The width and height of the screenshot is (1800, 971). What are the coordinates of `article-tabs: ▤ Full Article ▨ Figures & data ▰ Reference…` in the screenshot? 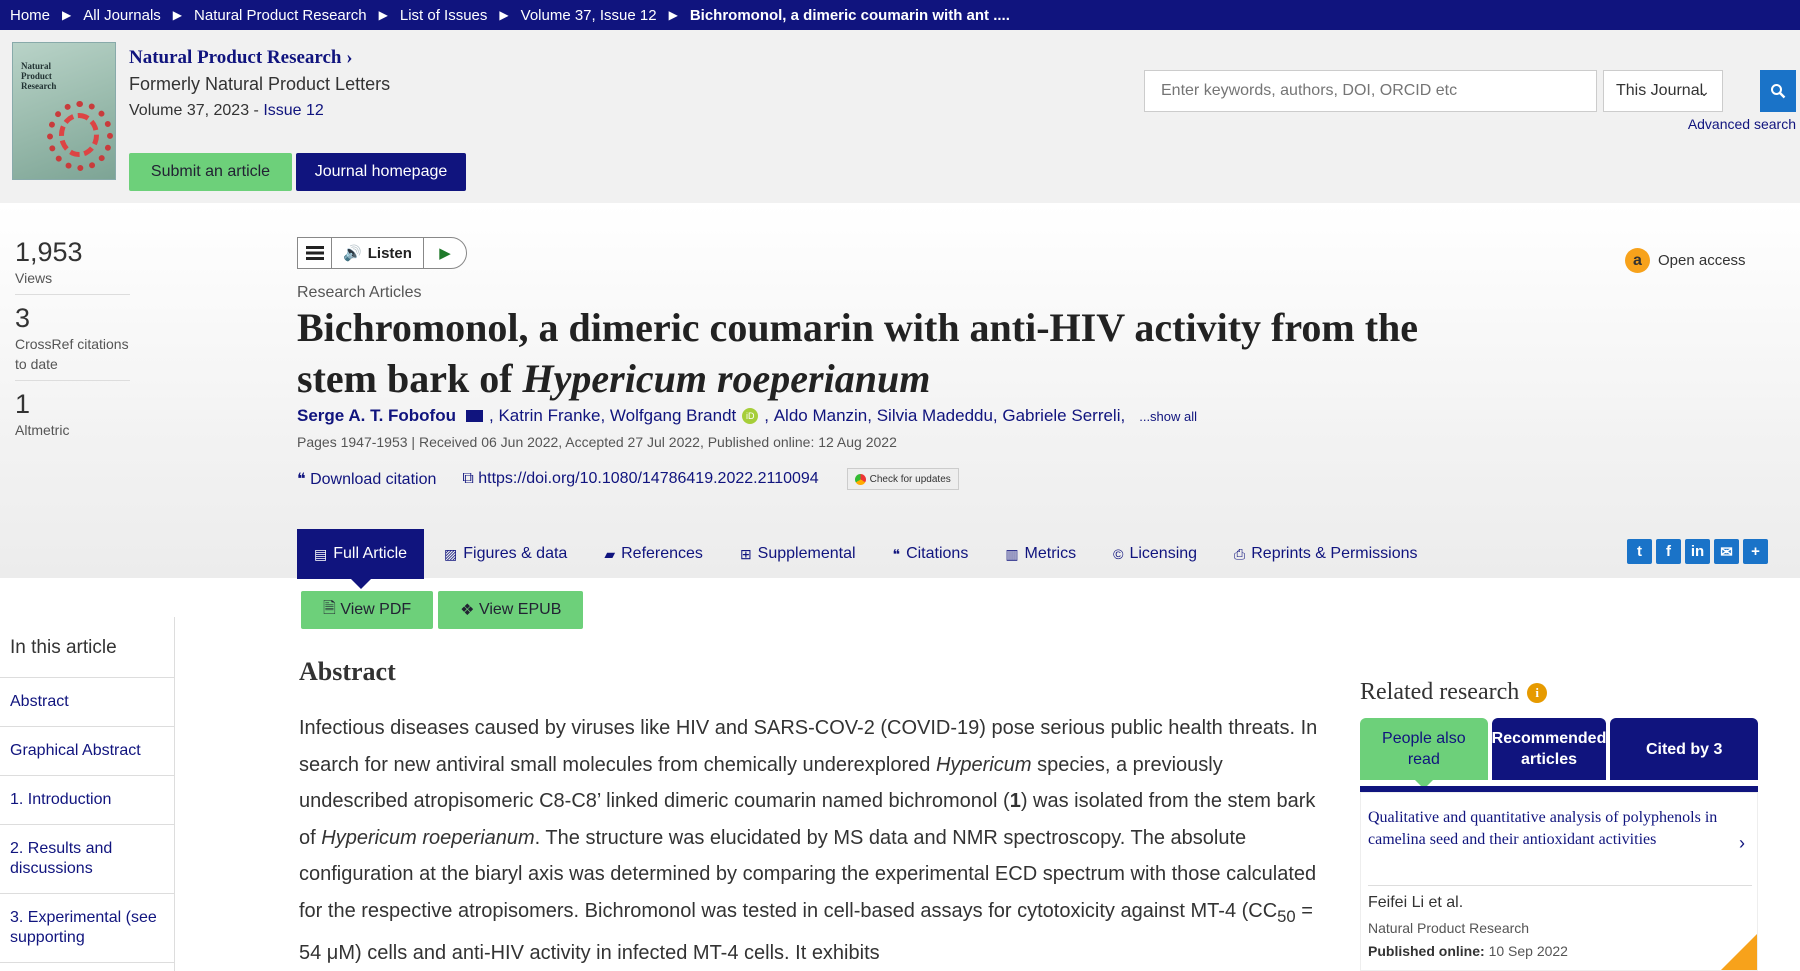 It's located at (876, 559).